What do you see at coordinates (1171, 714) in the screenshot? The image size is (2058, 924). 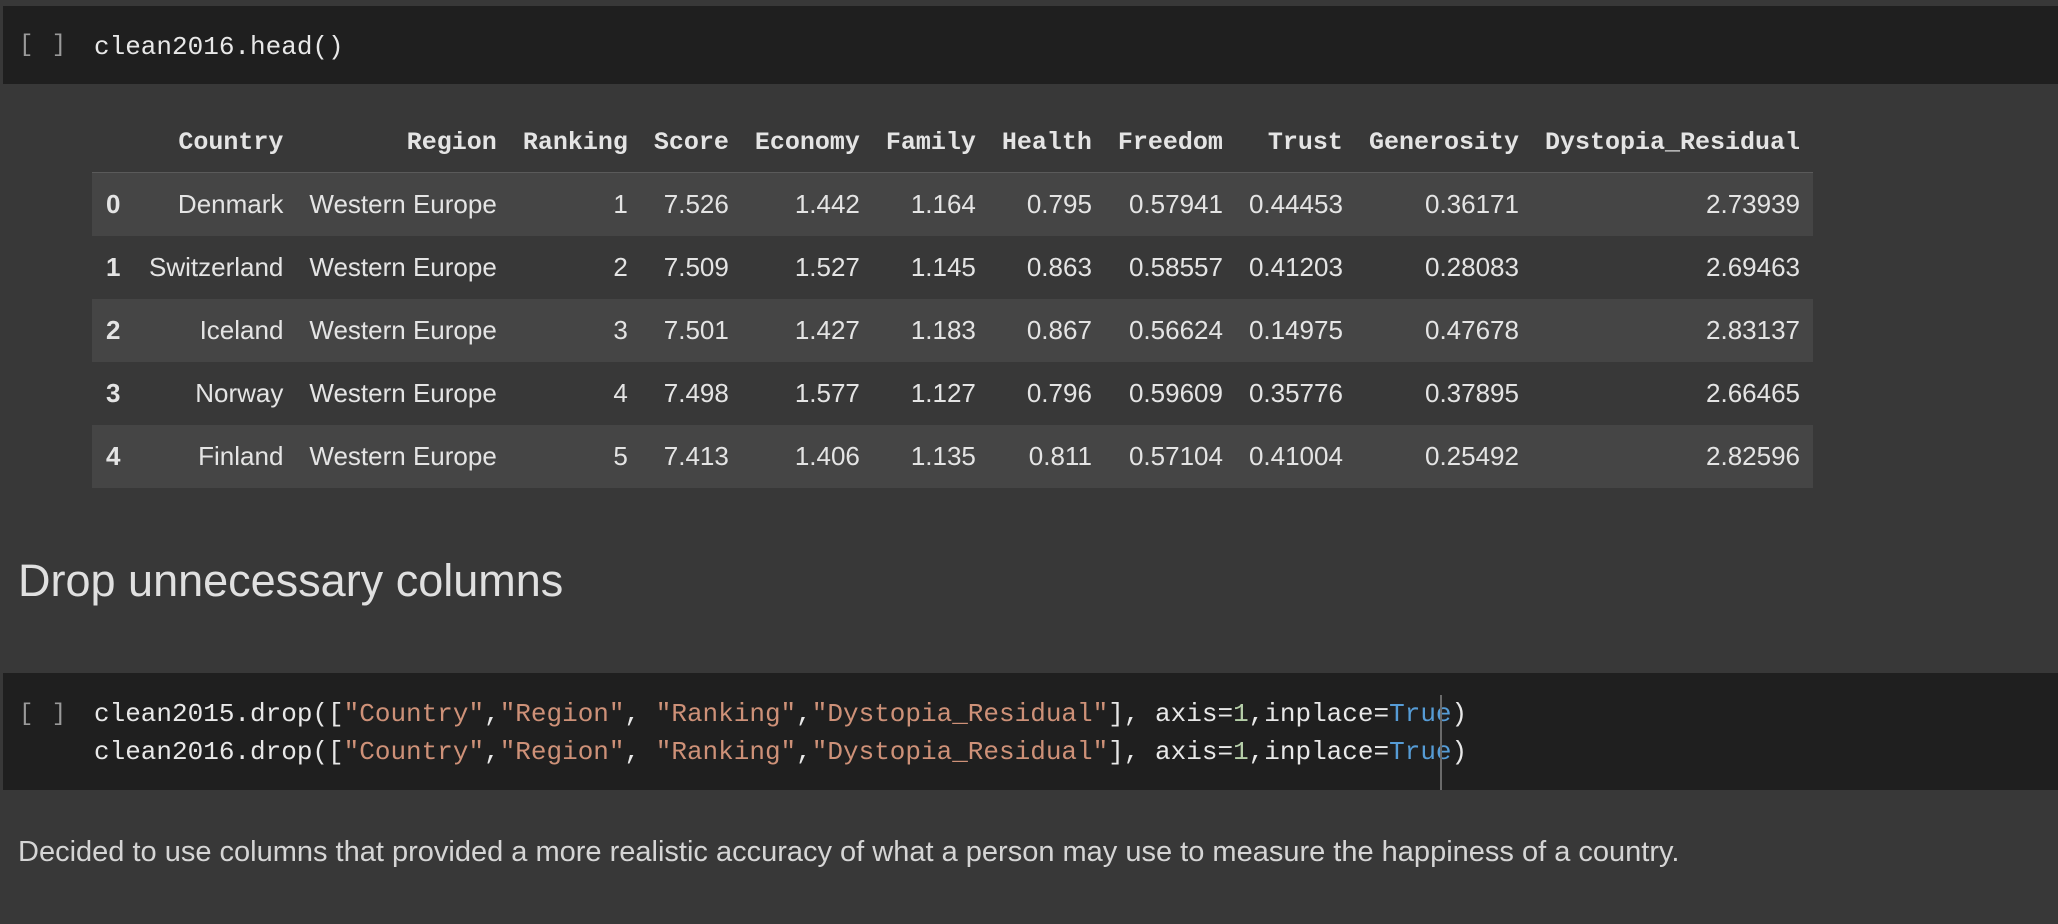 I see `code-token: ], axis=` at bounding box center [1171, 714].